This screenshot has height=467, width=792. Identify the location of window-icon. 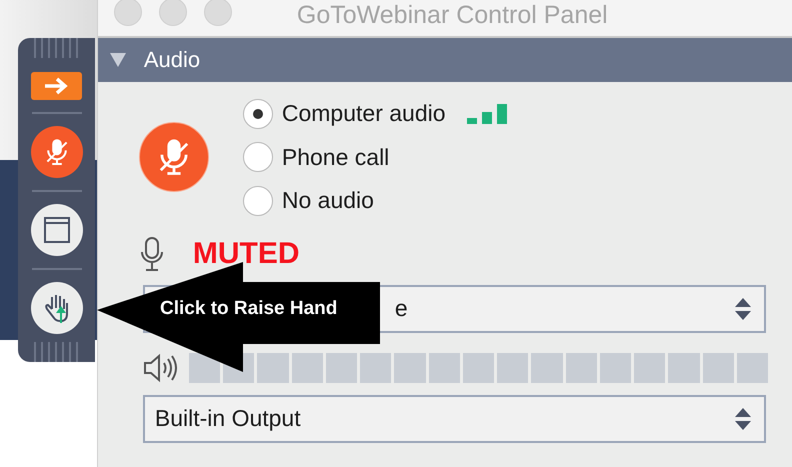
(56, 230).